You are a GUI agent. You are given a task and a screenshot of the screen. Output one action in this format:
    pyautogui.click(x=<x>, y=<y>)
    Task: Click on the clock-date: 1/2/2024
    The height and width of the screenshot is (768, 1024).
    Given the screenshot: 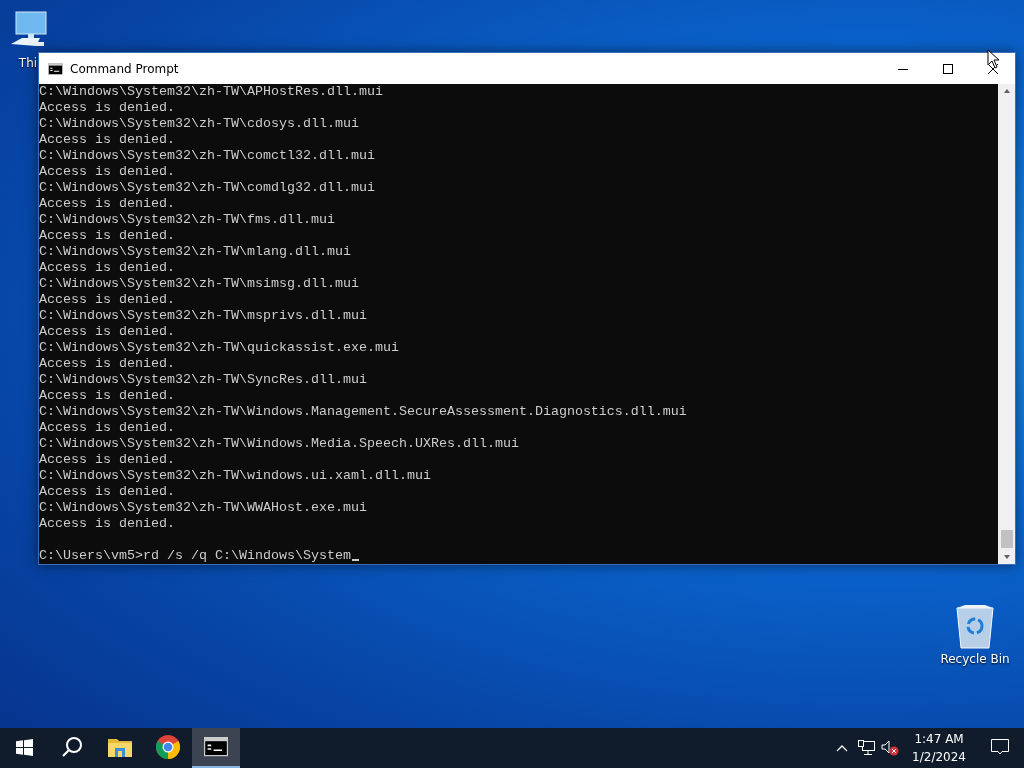 What is the action you would take?
    pyautogui.click(x=939, y=757)
    